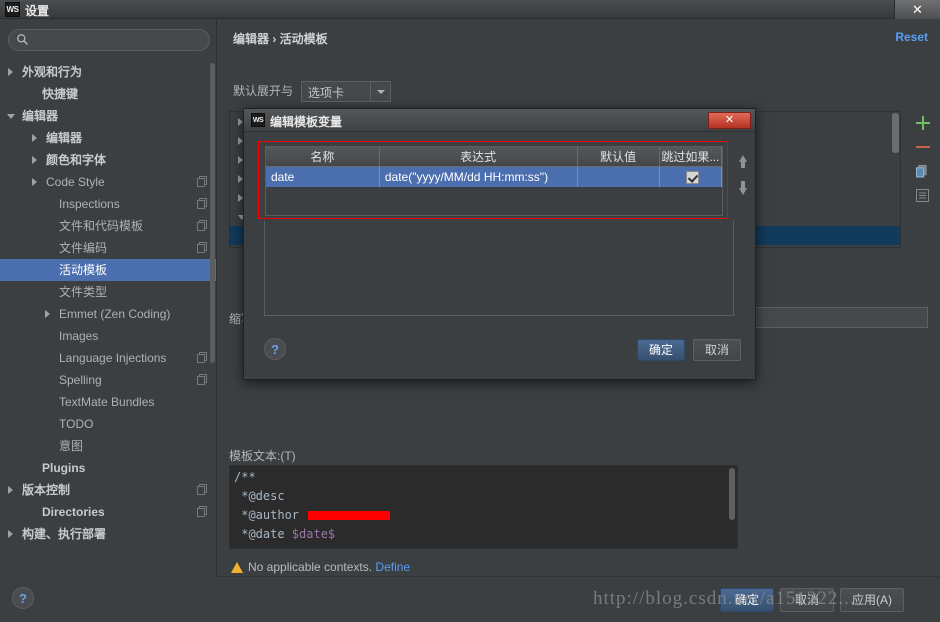  I want to click on dialog-titlebar: WS 编辑模板变量 ✕, so click(499, 120).